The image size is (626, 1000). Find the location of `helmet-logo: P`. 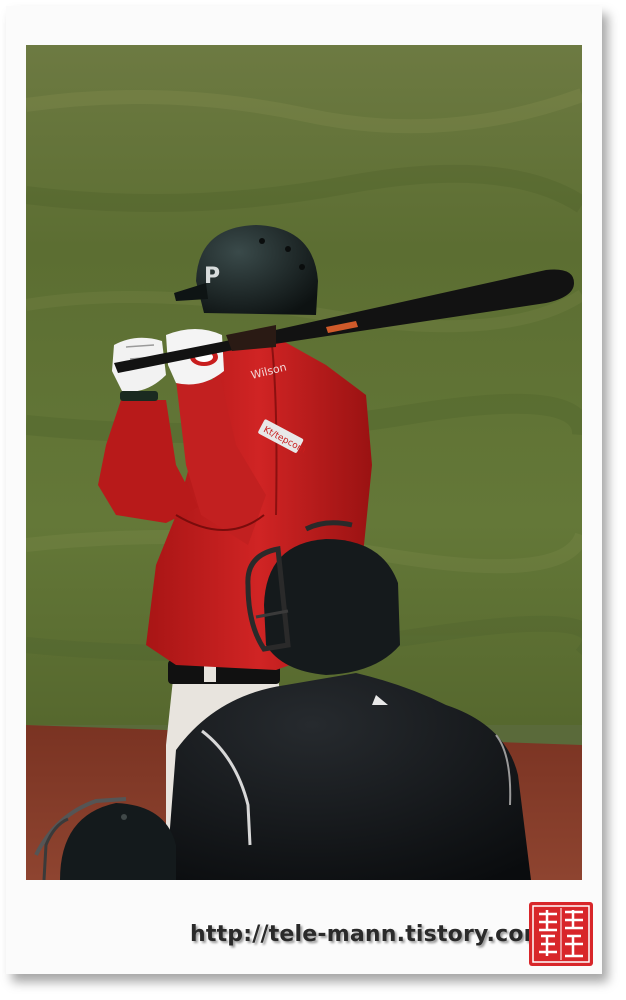

helmet-logo: P is located at coordinates (212, 276).